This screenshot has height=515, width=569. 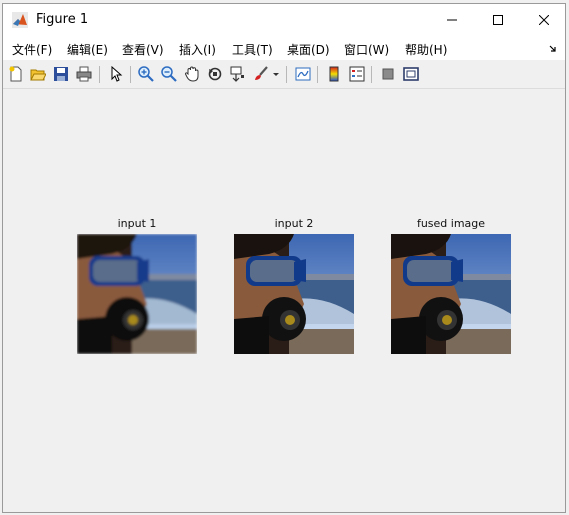 What do you see at coordinates (137, 223) in the screenshot?
I see `panel-title-input-1: input 1` at bounding box center [137, 223].